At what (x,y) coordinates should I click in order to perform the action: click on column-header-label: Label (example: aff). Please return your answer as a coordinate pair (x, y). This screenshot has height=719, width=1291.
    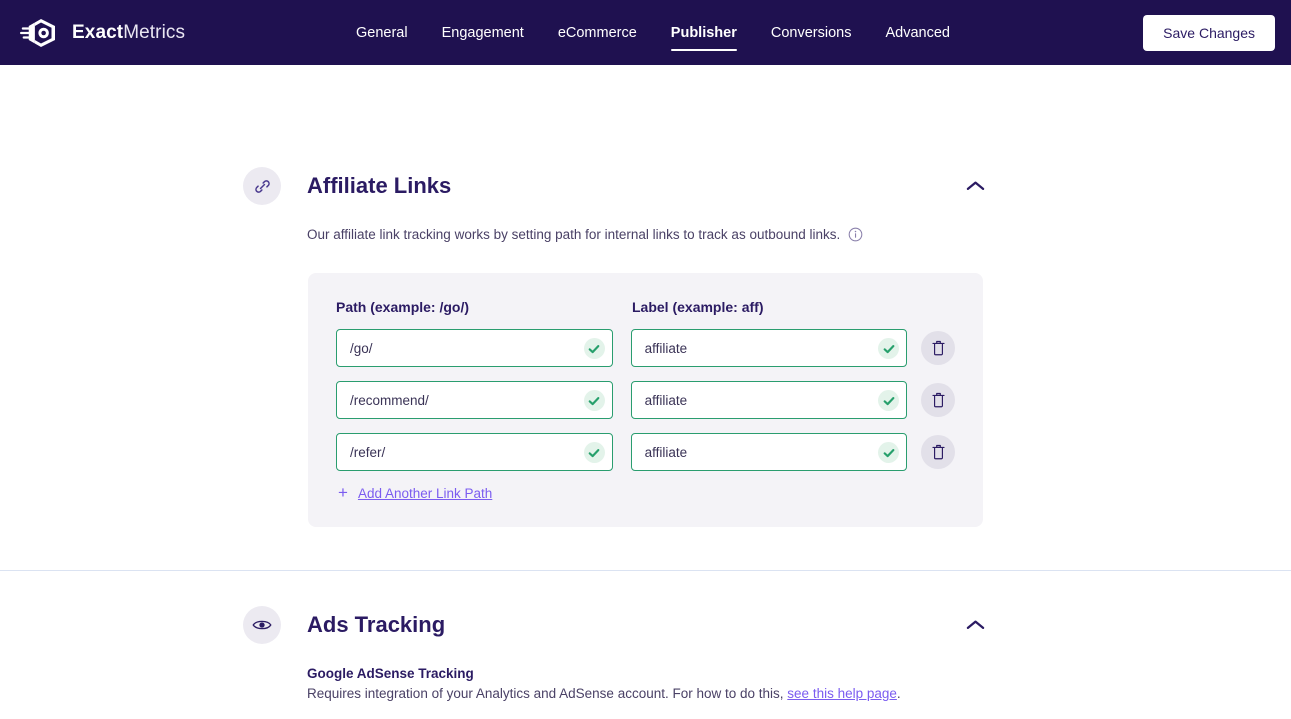
    Looking at the image, I should click on (698, 307).